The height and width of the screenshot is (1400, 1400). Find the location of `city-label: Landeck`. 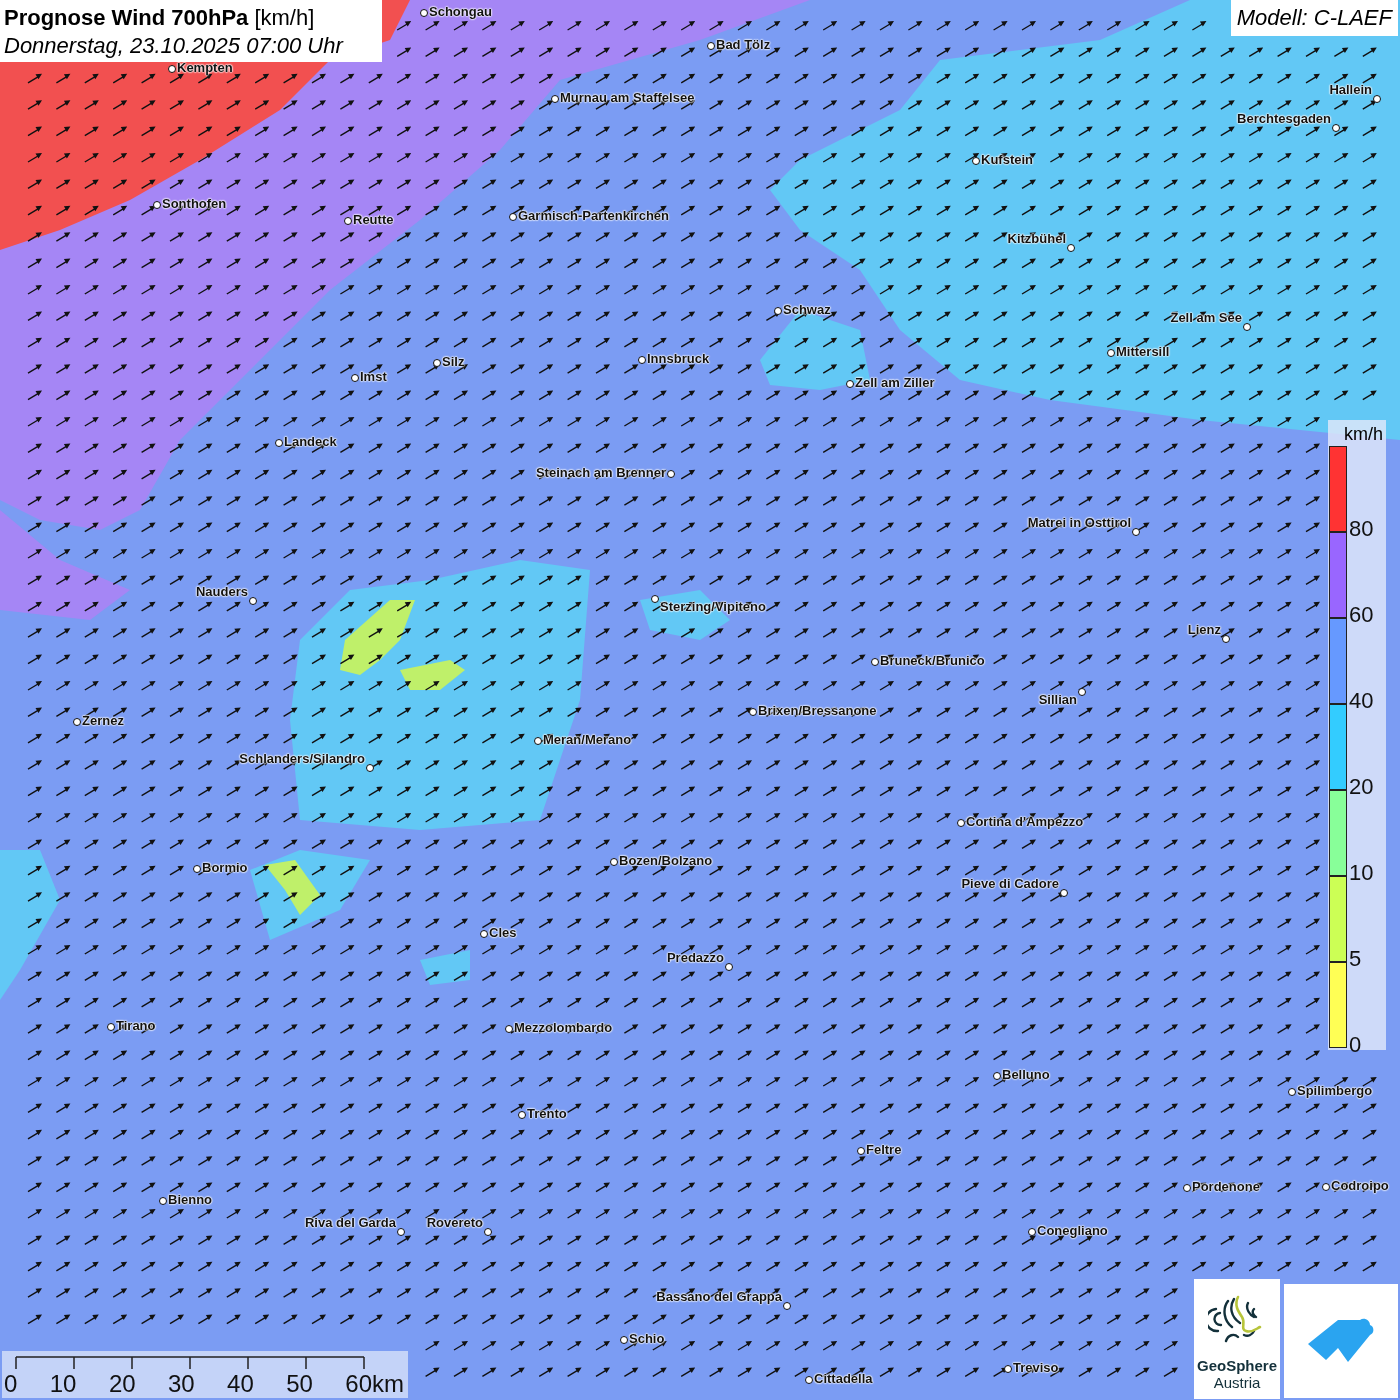

city-label: Landeck is located at coordinates (310, 442).